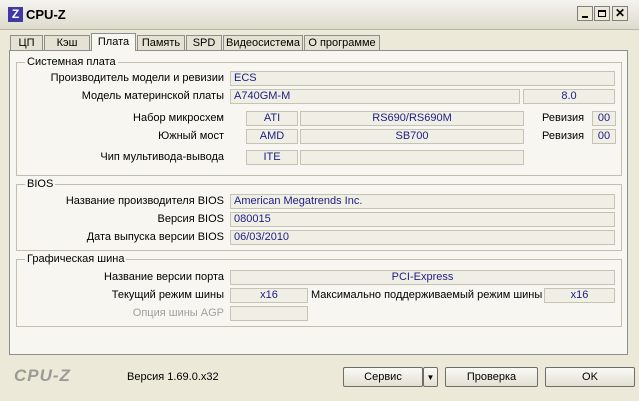 This screenshot has height=401, width=639. Describe the element at coordinates (563, 136) in the screenshot. I see `southbridge-revision-label: Ревизия` at that location.